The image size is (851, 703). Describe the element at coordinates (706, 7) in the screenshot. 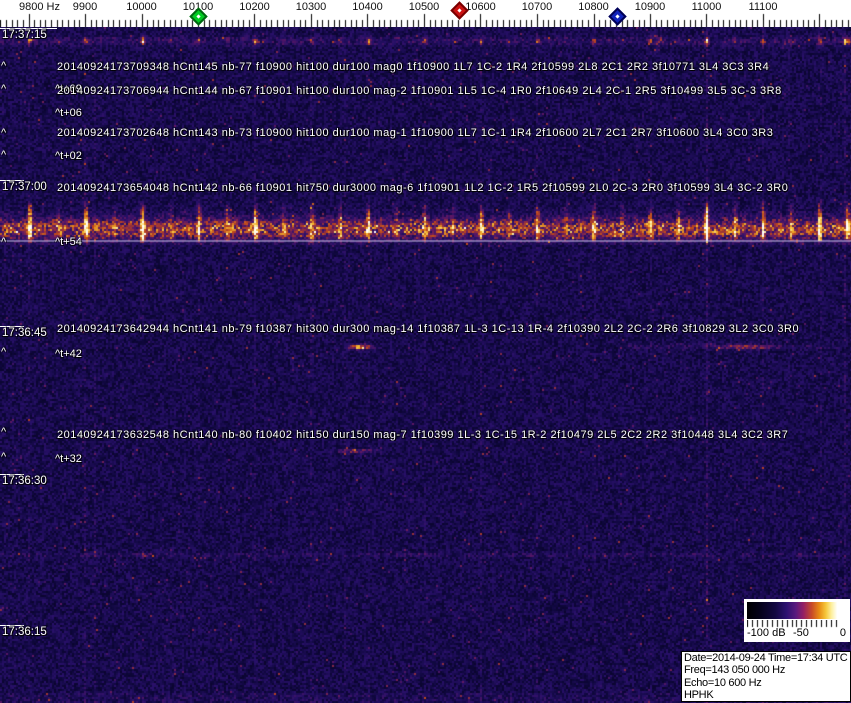

I see `freq-label-11000: 11000` at that location.